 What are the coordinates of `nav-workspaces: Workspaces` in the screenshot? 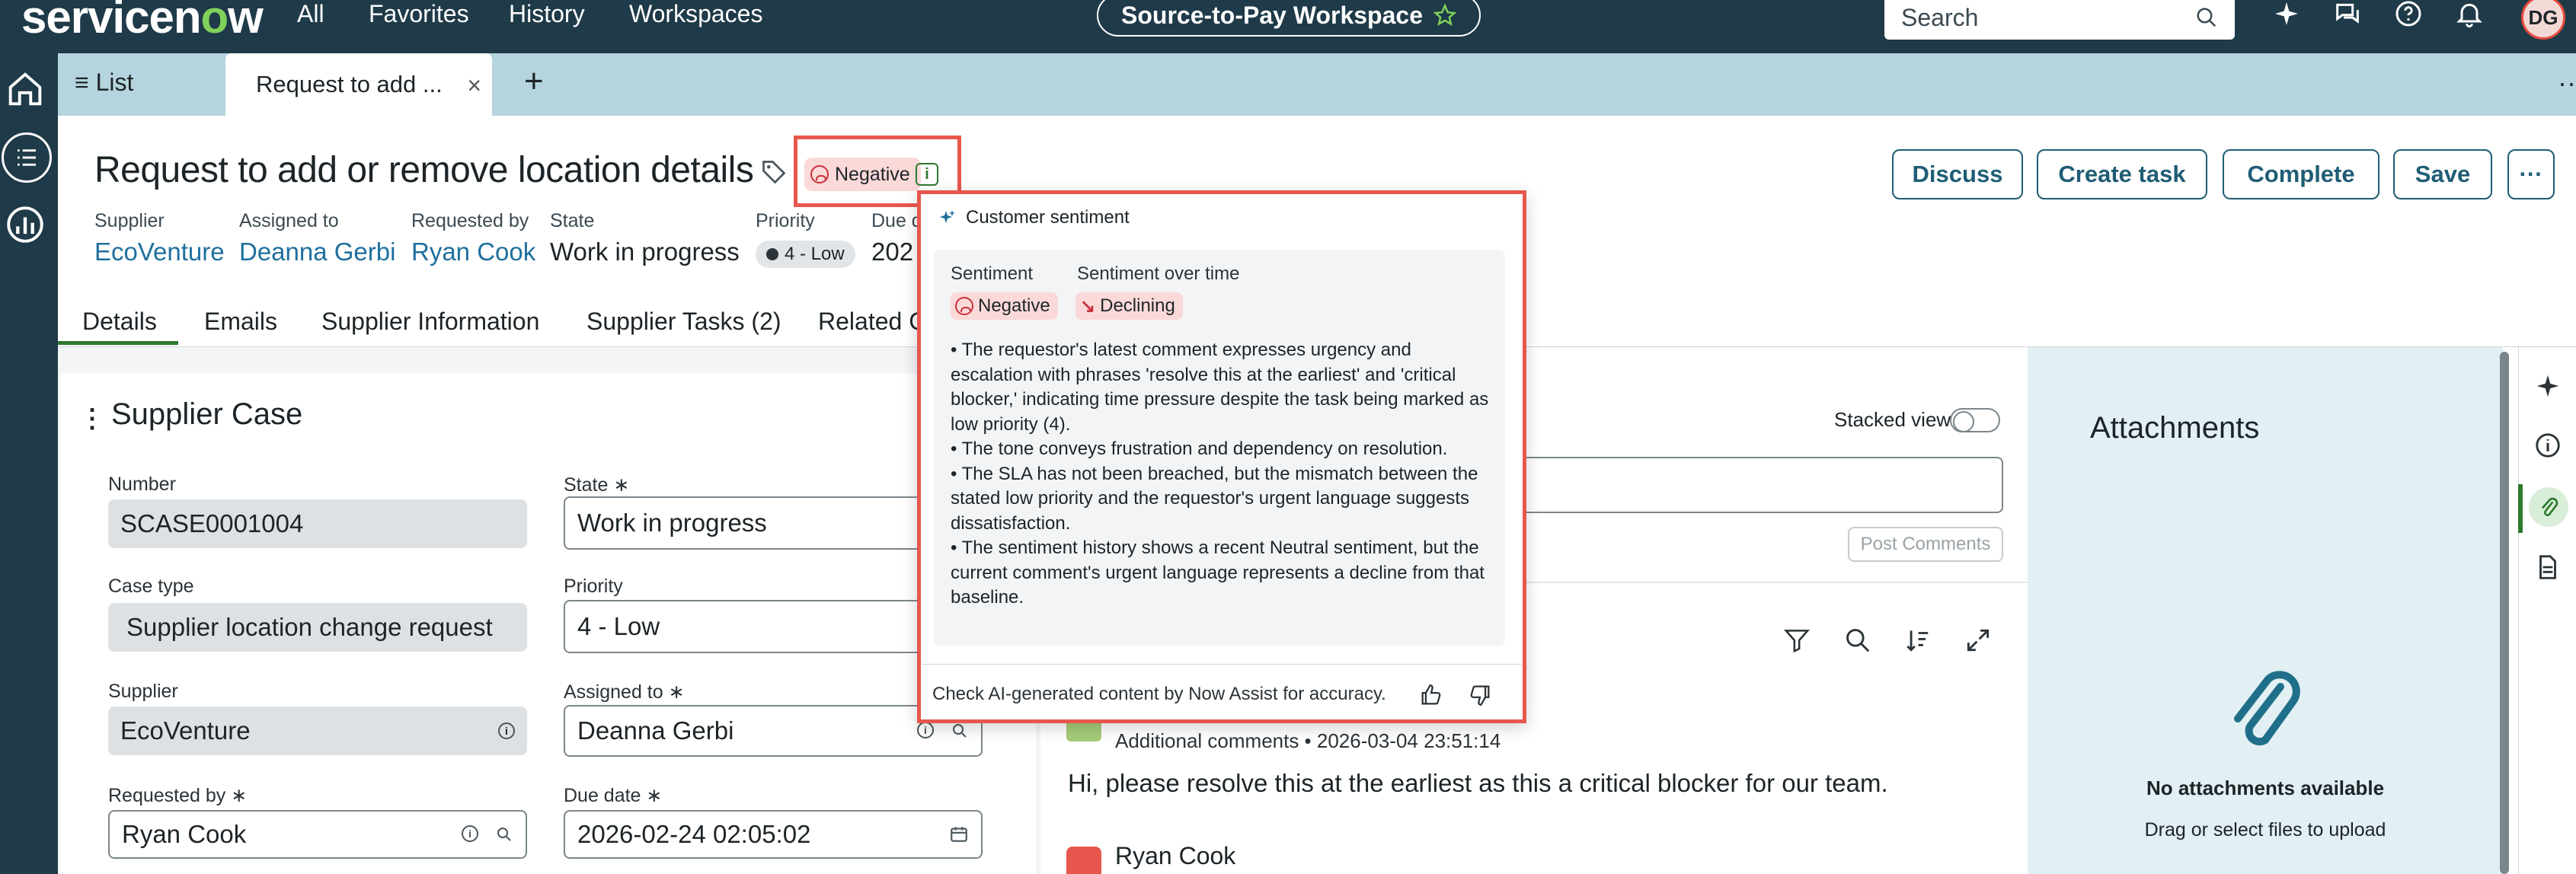 It's located at (695, 14).